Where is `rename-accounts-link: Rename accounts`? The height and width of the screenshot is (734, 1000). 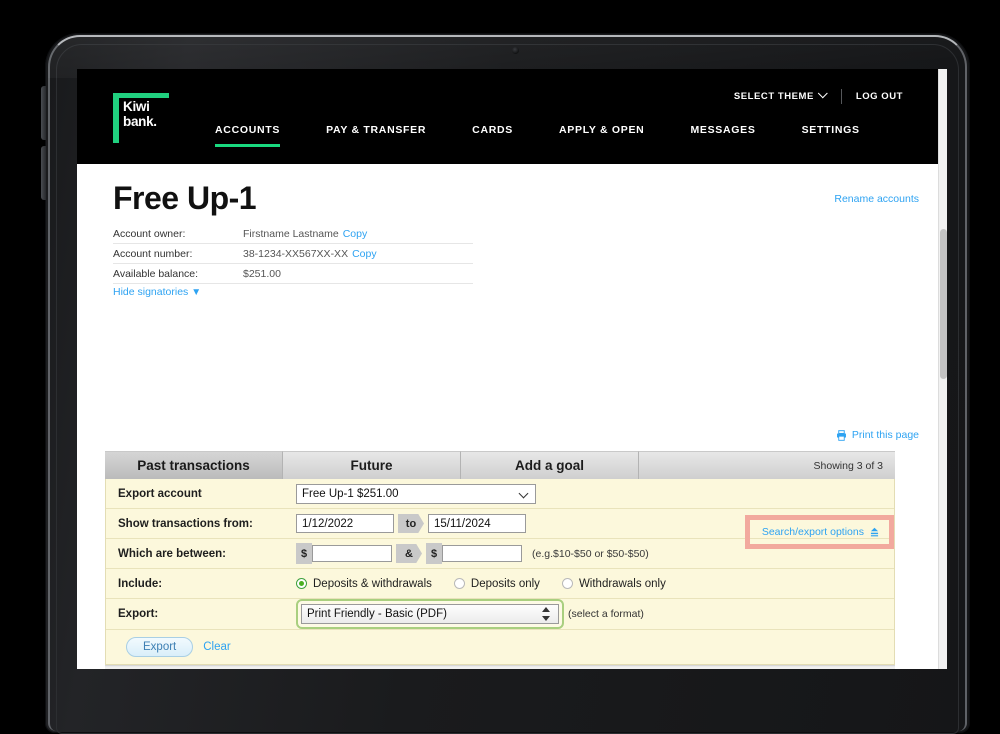 rename-accounts-link: Rename accounts is located at coordinates (876, 199).